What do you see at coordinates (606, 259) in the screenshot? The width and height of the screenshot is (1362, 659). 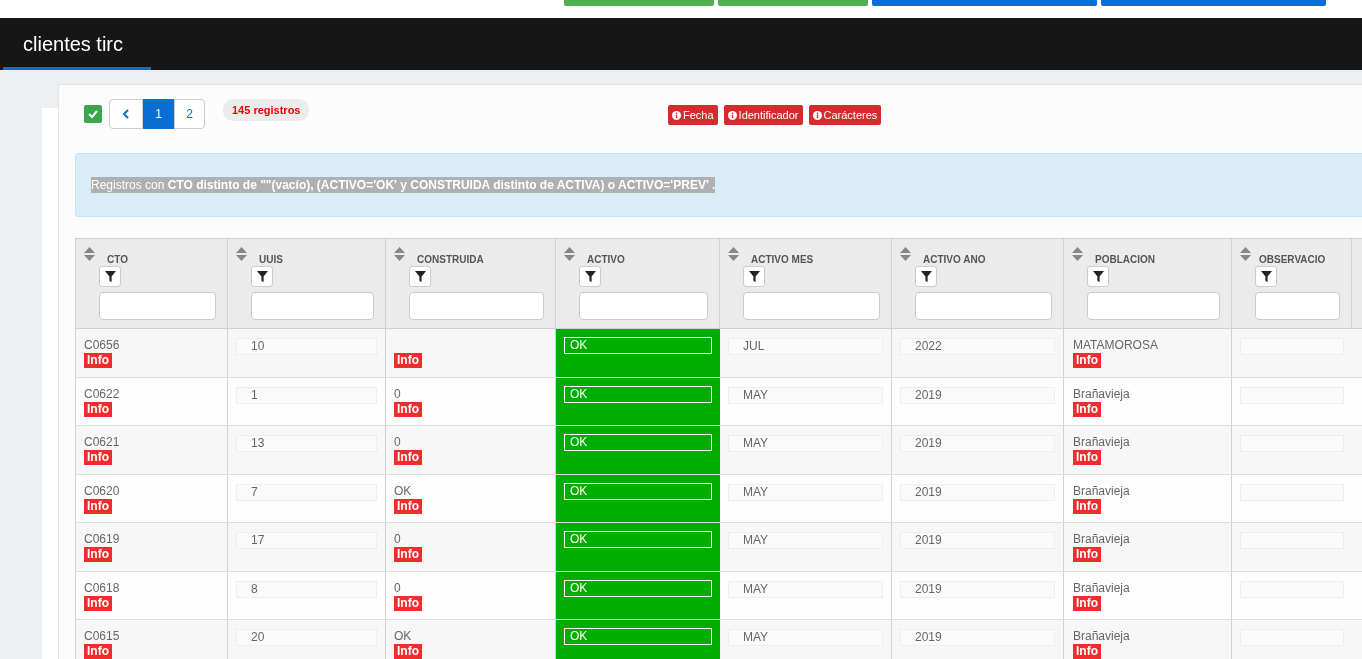 I see `column-header: ACTIVO` at bounding box center [606, 259].